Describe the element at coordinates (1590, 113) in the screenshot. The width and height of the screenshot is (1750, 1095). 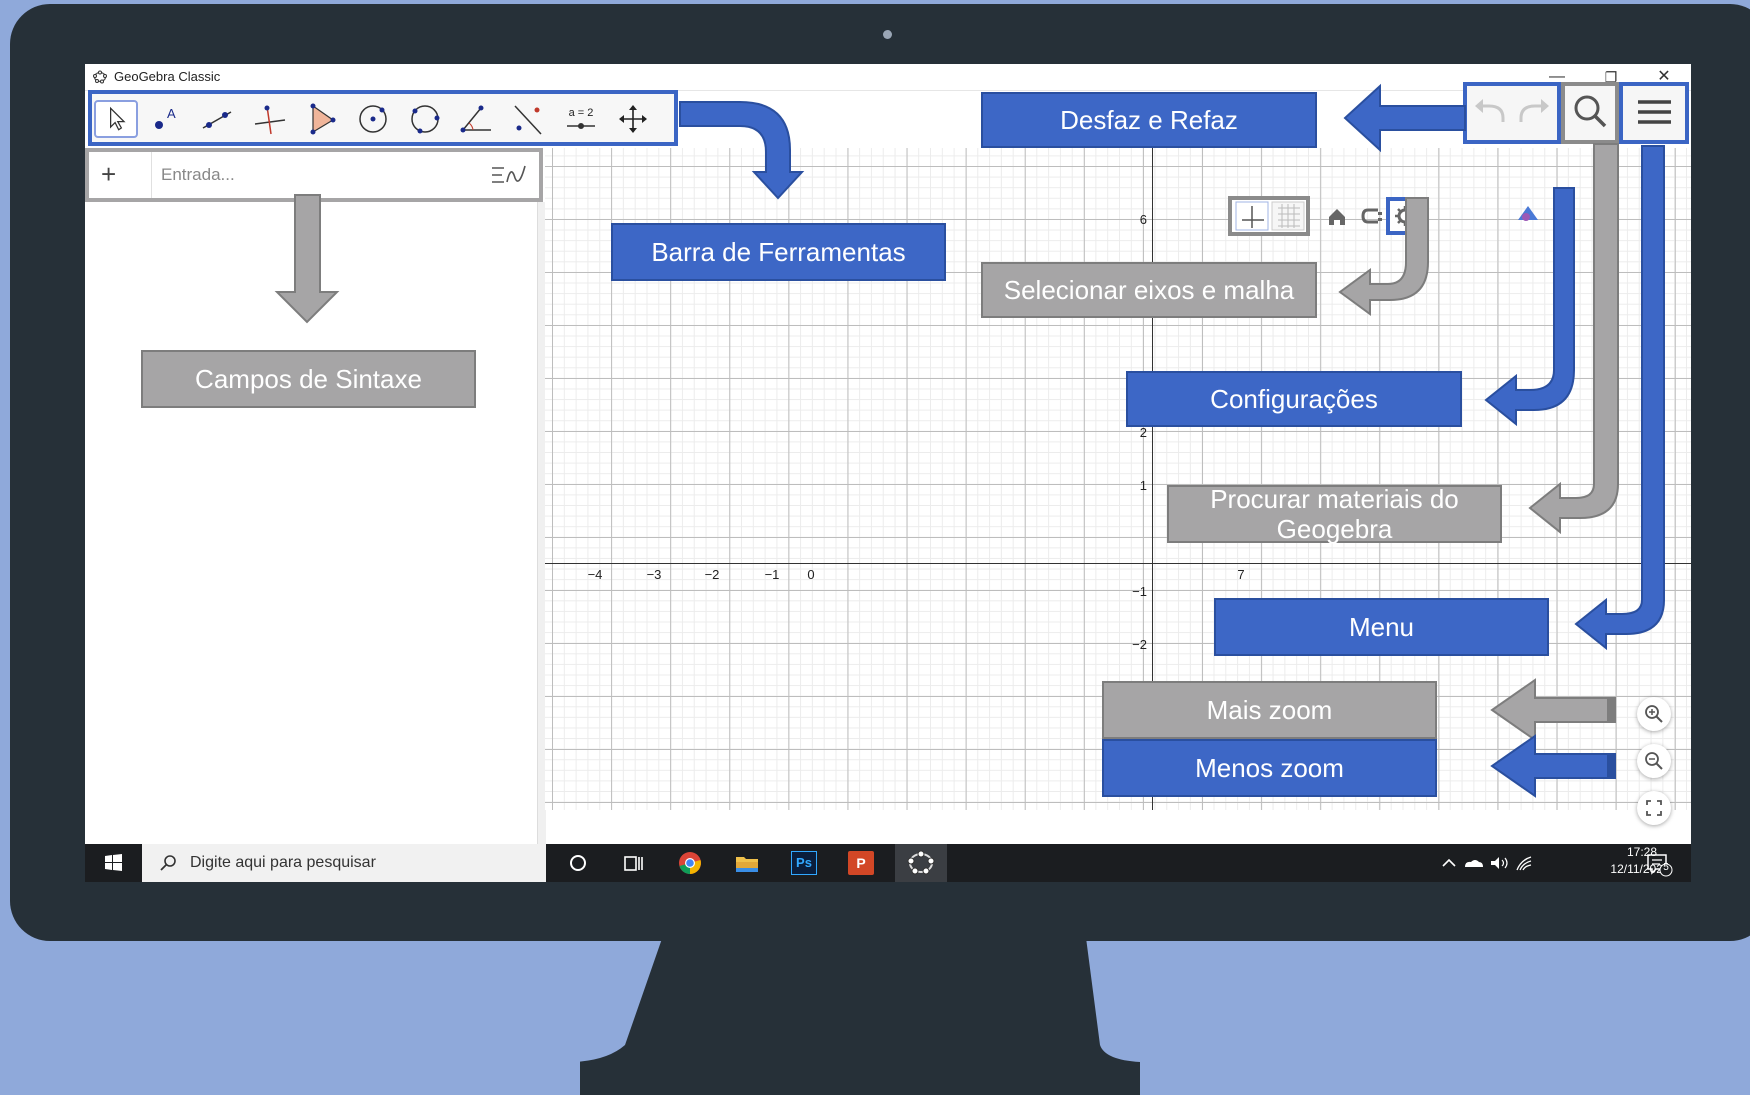
I see `search-frame` at that location.